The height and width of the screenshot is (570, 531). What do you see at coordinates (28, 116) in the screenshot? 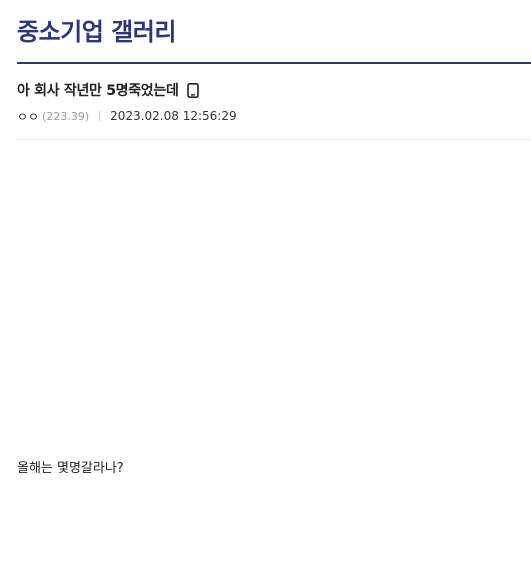
I see `writer-nickname: ㅇㅇ` at bounding box center [28, 116].